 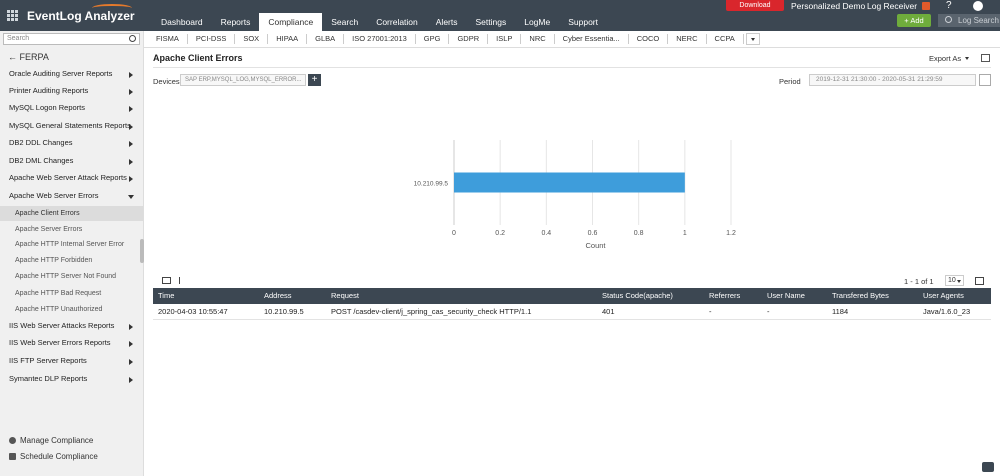 What do you see at coordinates (397, 22) in the screenshot?
I see `nav-tab-correlation: Correlation` at bounding box center [397, 22].